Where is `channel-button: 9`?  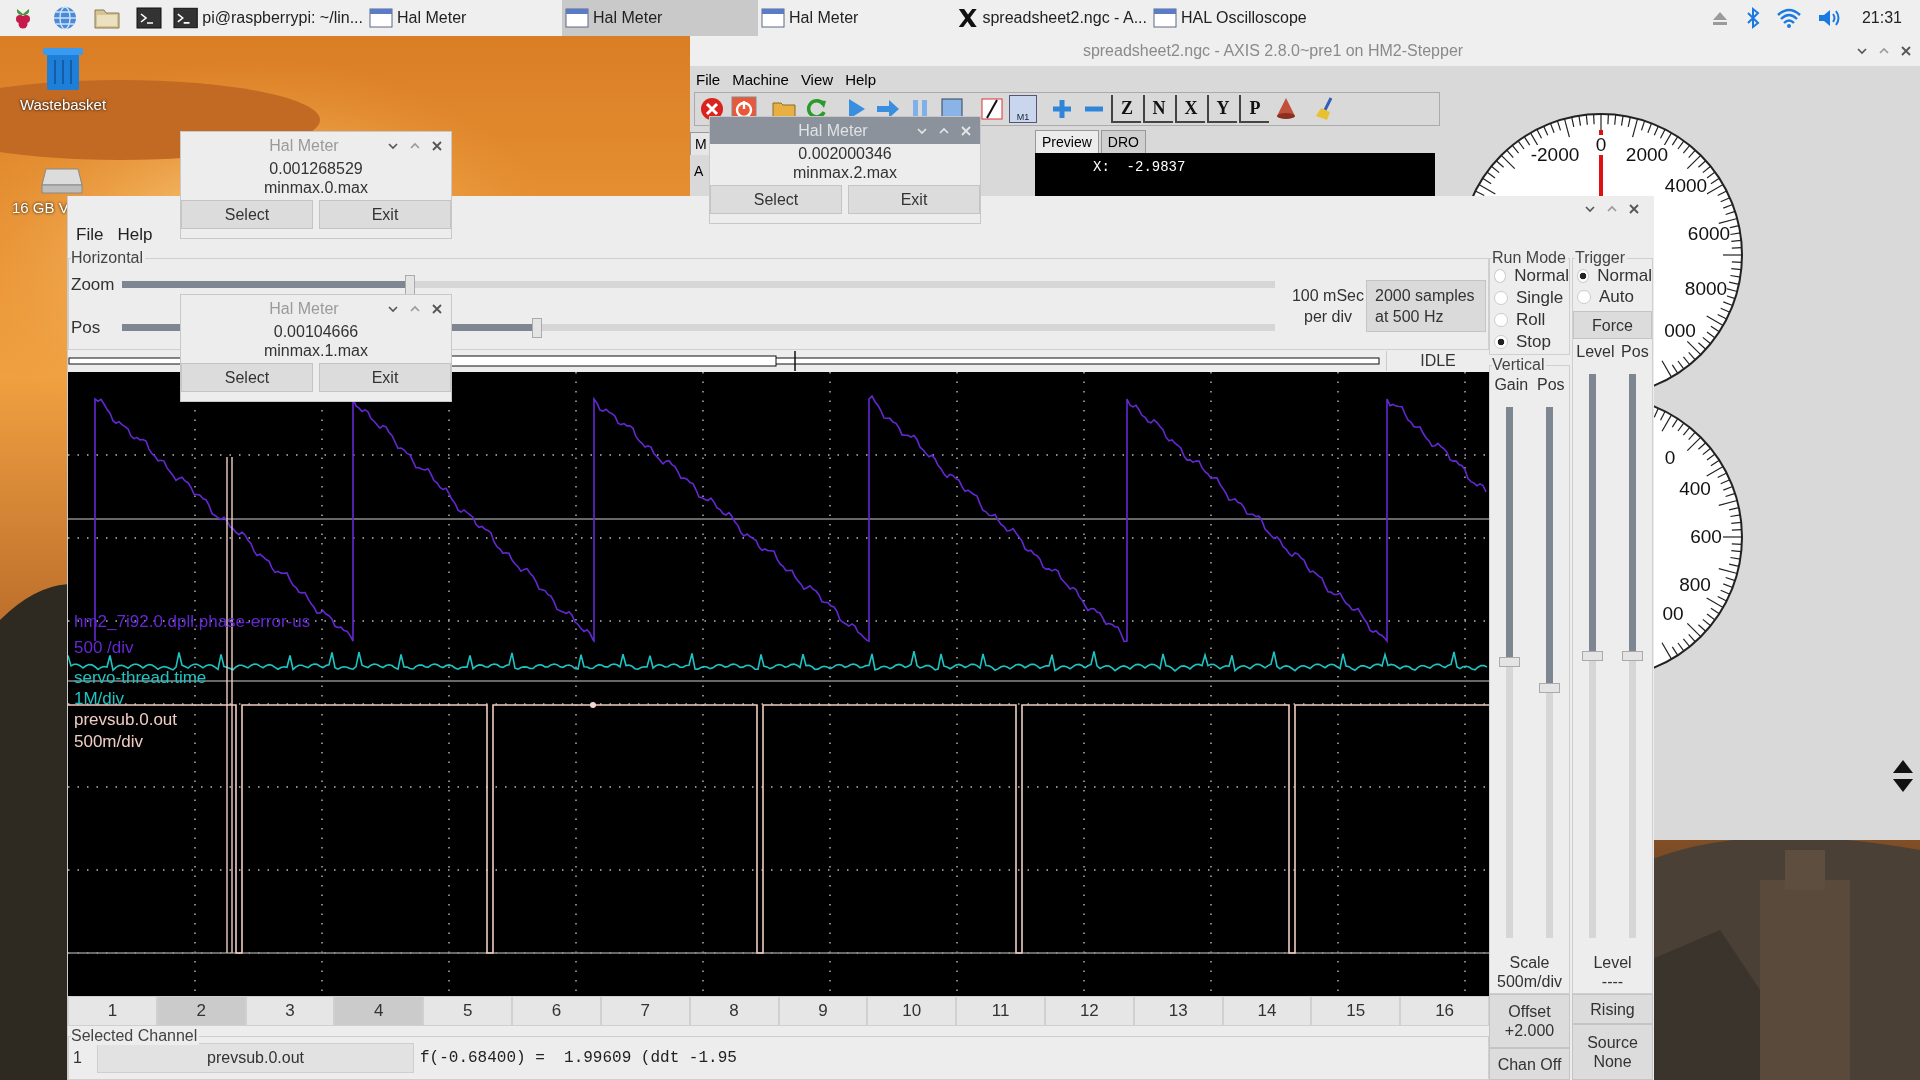 channel-button: 9 is located at coordinates (823, 1011).